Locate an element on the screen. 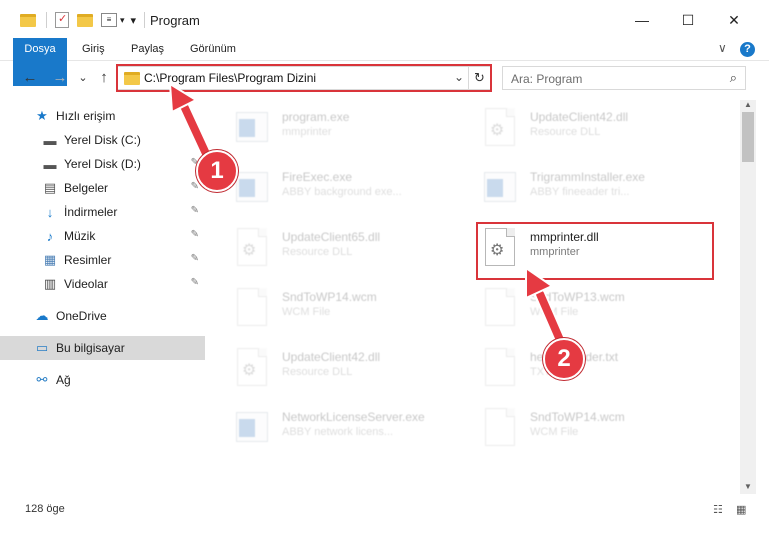 This screenshot has width=769, height=538. file-item: program.exe mmprinter is located at coordinates (349, 130).